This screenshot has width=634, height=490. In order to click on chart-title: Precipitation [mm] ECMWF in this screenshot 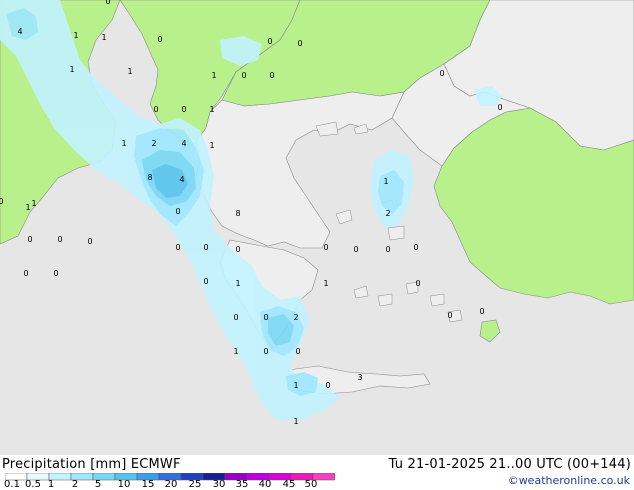, I will do `click(91, 464)`.